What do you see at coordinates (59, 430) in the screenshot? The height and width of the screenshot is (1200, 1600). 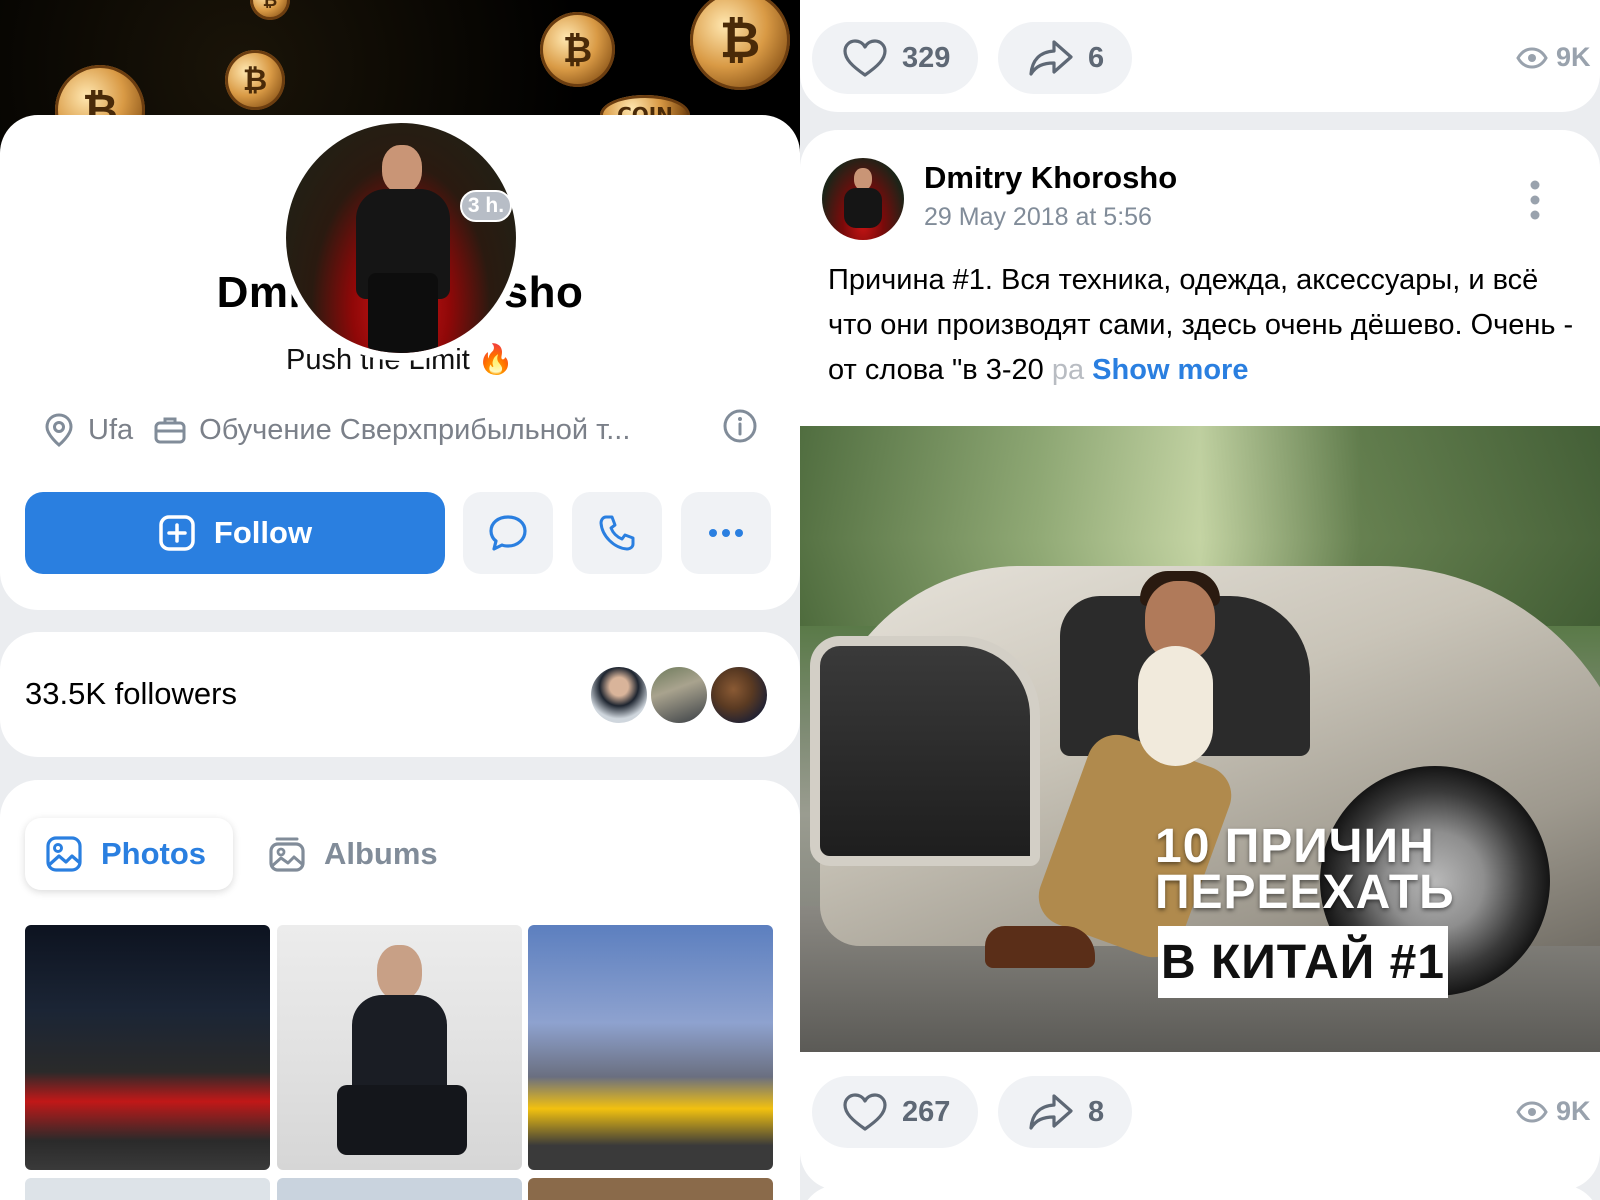 I see `location-pin-icon` at bounding box center [59, 430].